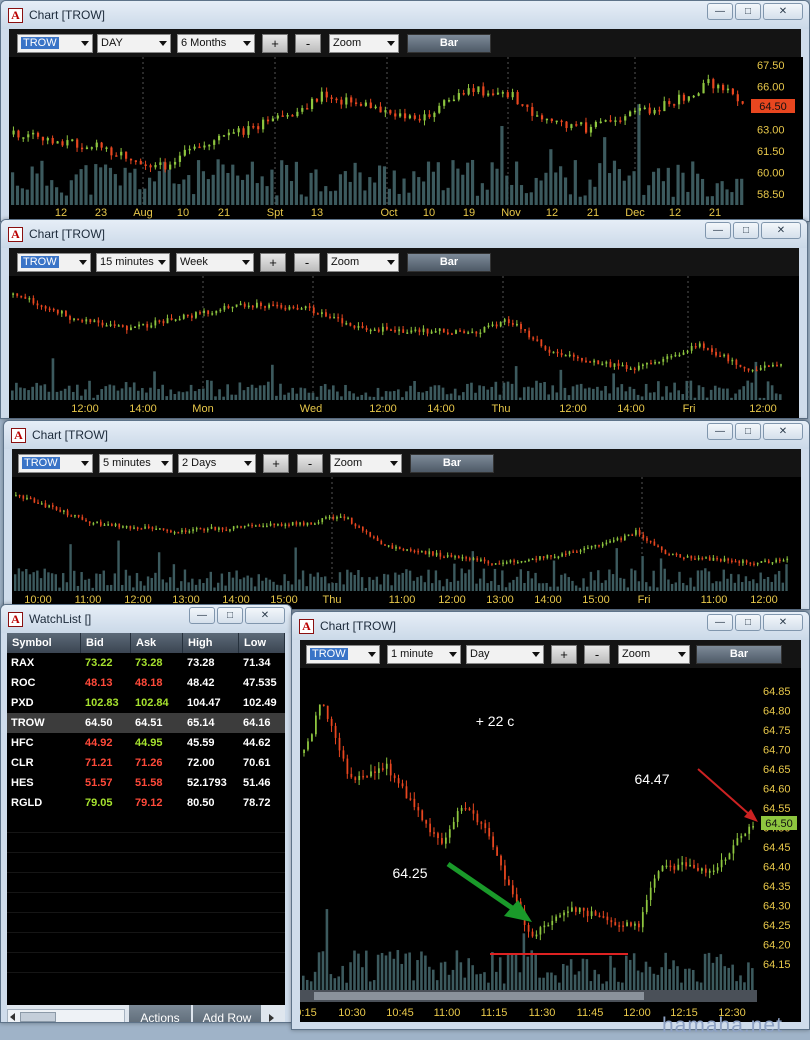 This screenshot has height=1040, width=810. I want to click on table-row: RAX 73.22 73.28 73.28 71.34, so click(146, 663).